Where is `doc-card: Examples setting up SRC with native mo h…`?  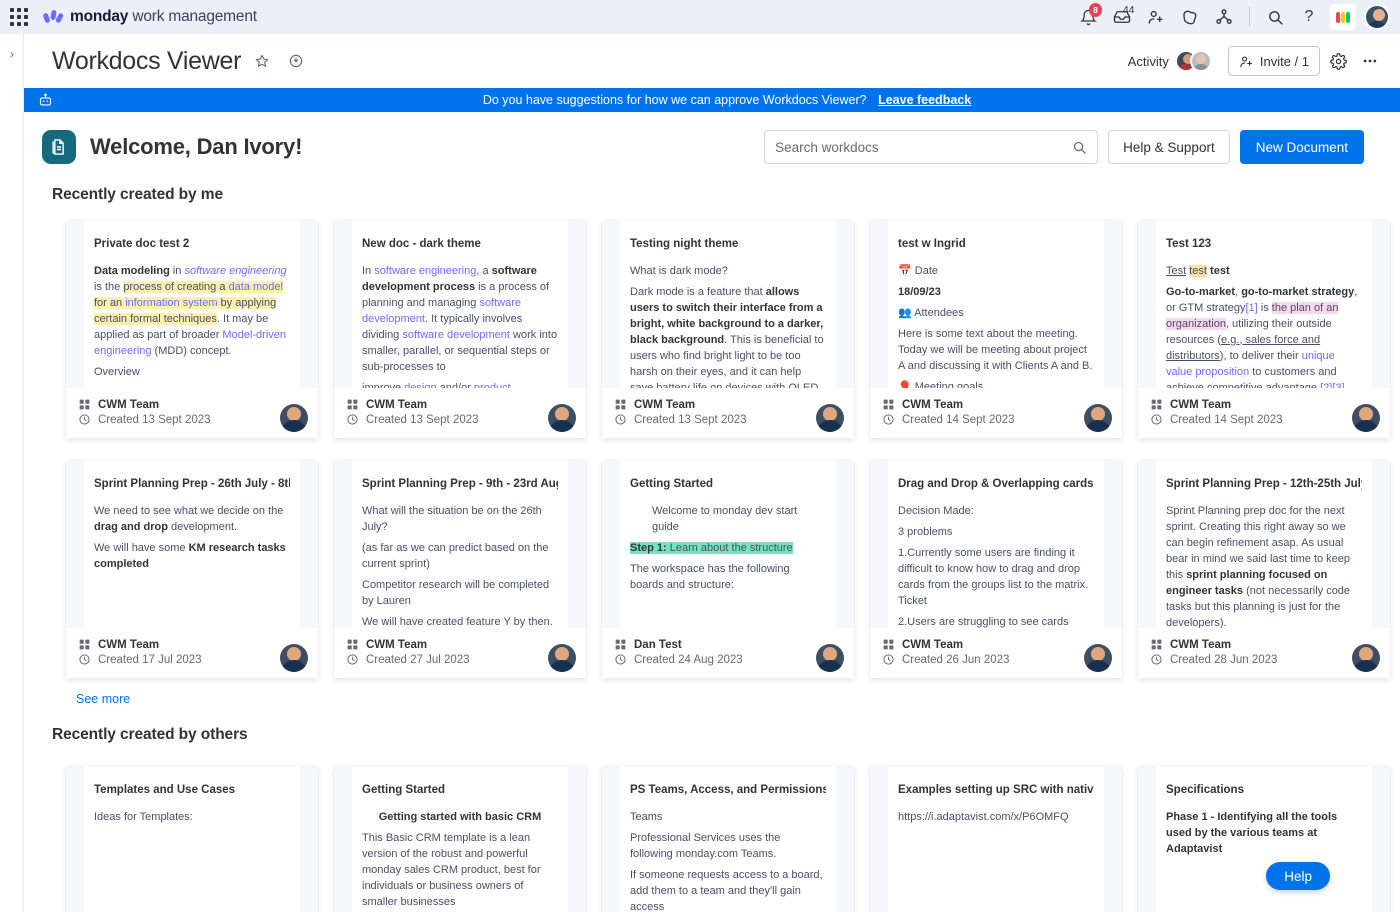 doc-card: Examples setting up SRC with native mo h… is located at coordinates (996, 839).